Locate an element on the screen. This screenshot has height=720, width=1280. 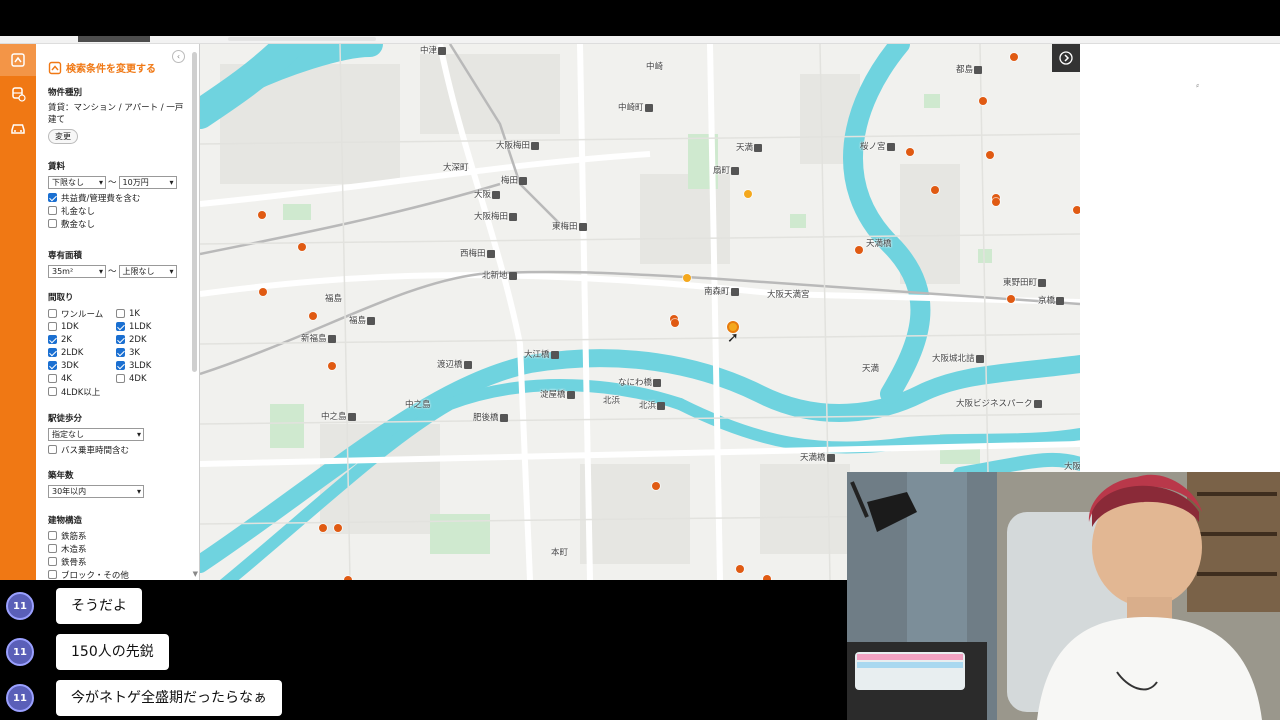
layout-opt-7-label: 3K is located at coordinates (134, 352).